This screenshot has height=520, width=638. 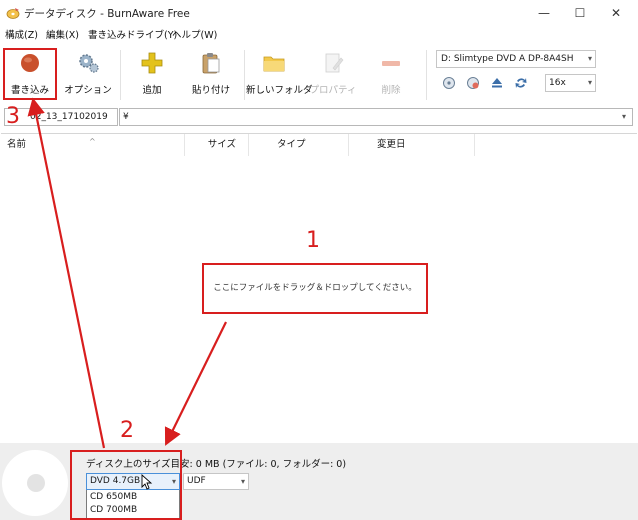 What do you see at coordinates (315, 288) in the screenshot?
I see `annotation-box-drop-area` at bounding box center [315, 288].